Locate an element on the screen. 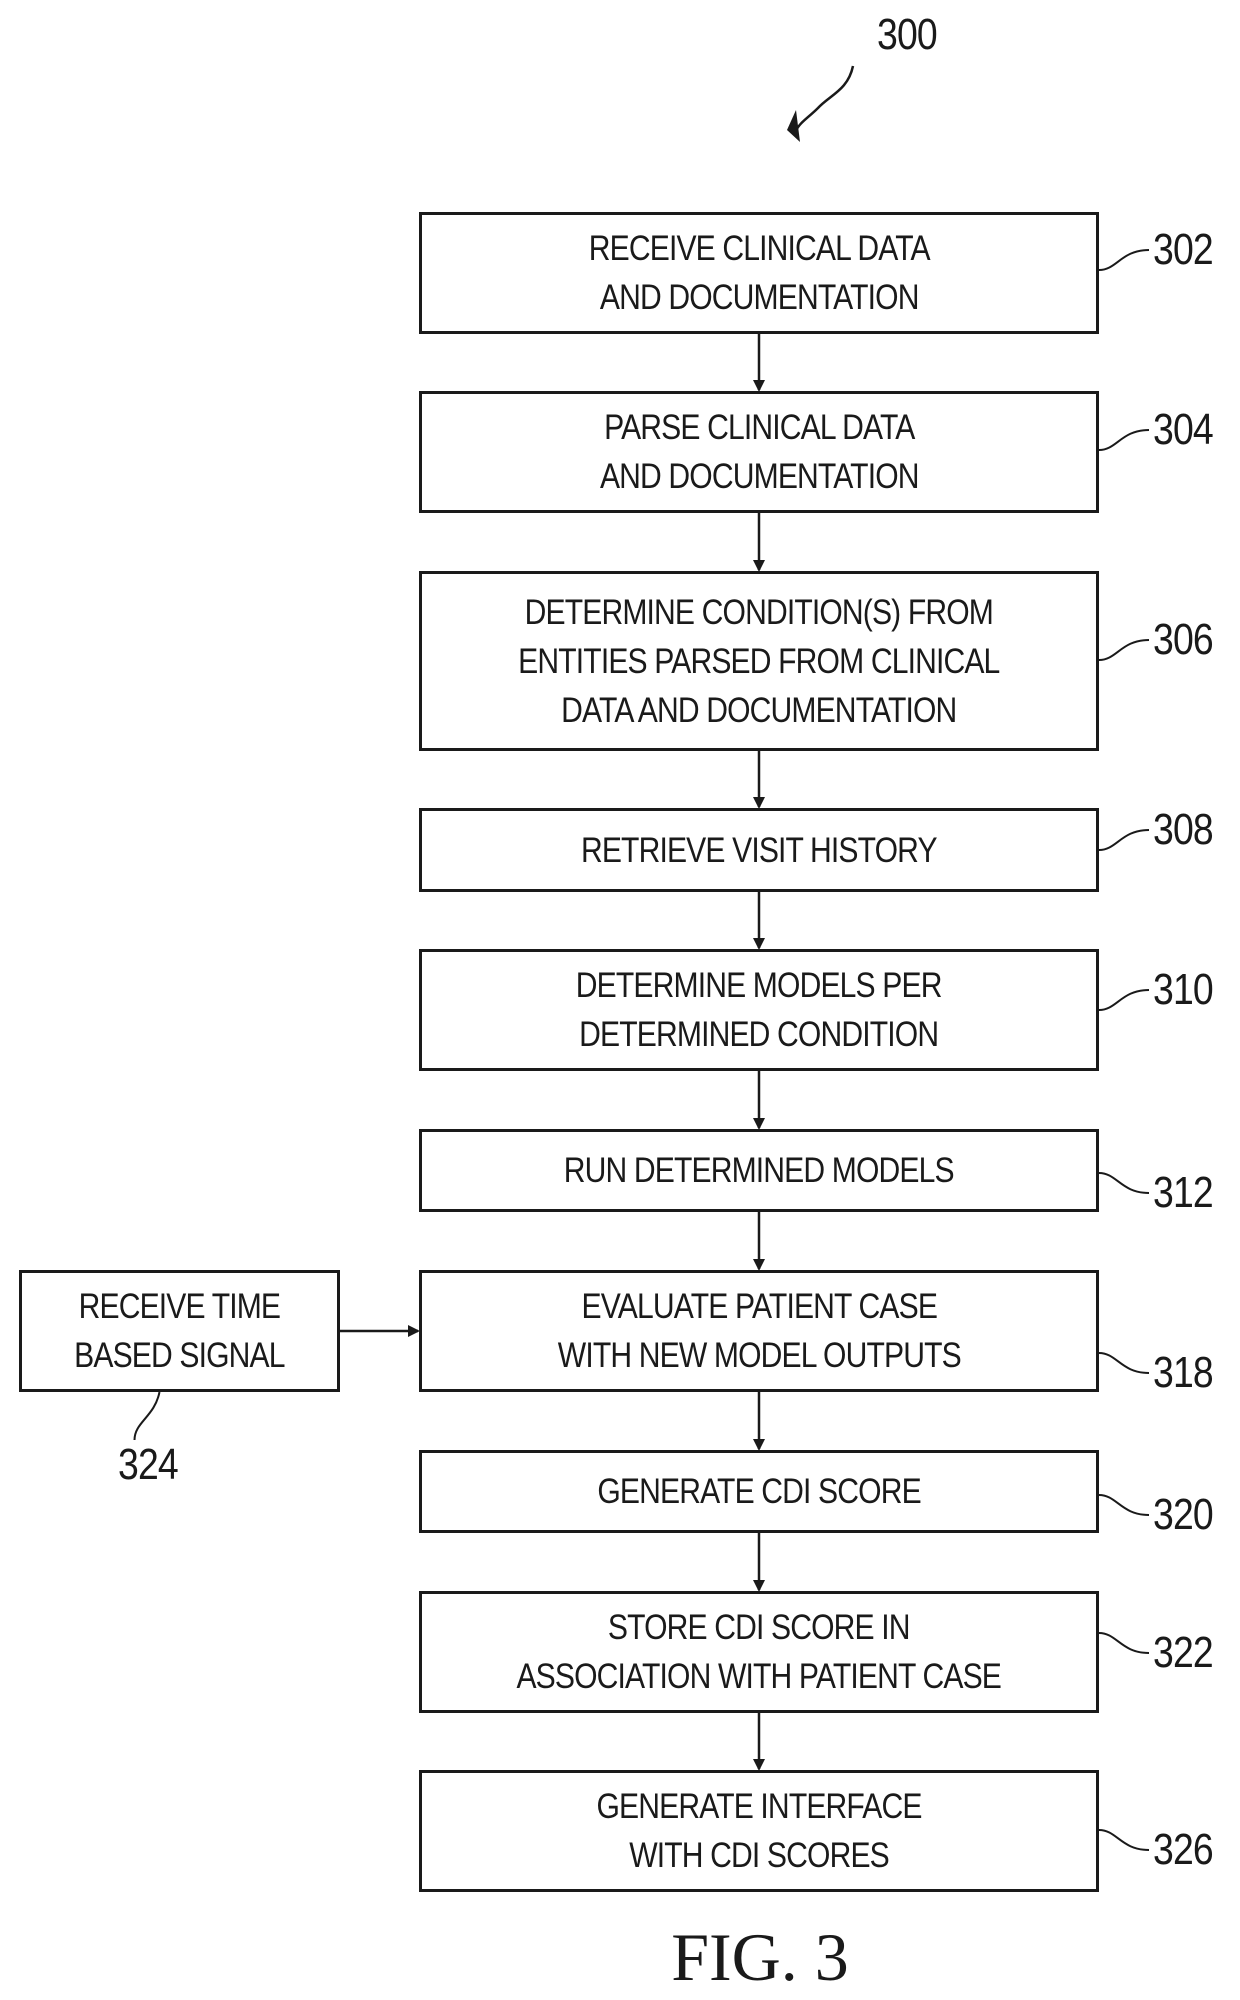 The width and height of the screenshot is (1240, 2000). ref-312: 312 is located at coordinates (1183, 1192).